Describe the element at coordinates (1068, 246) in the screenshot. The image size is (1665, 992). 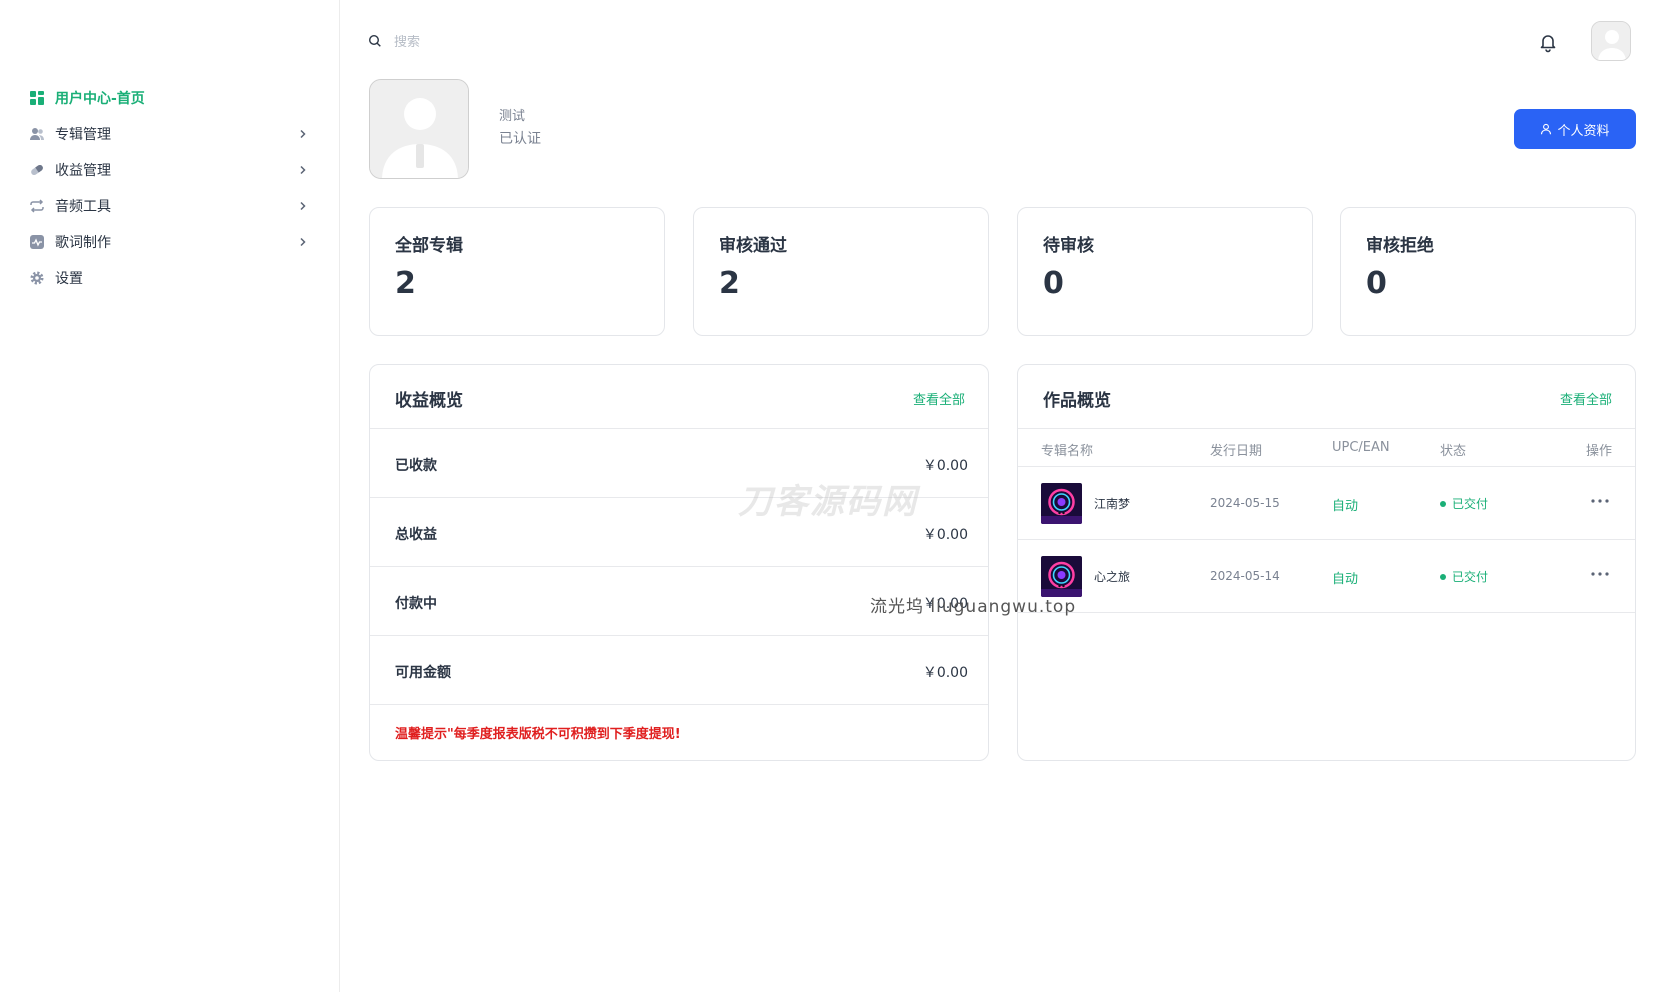
I see `stat-label: 待审核` at that location.